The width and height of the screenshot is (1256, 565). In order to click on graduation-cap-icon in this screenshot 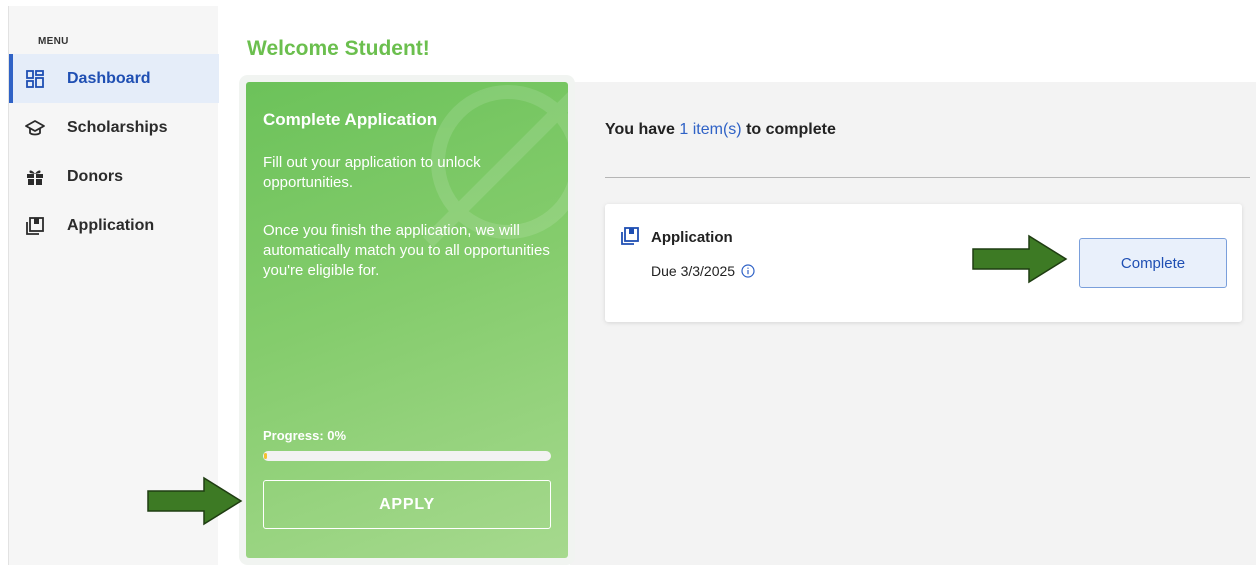, I will do `click(35, 128)`.